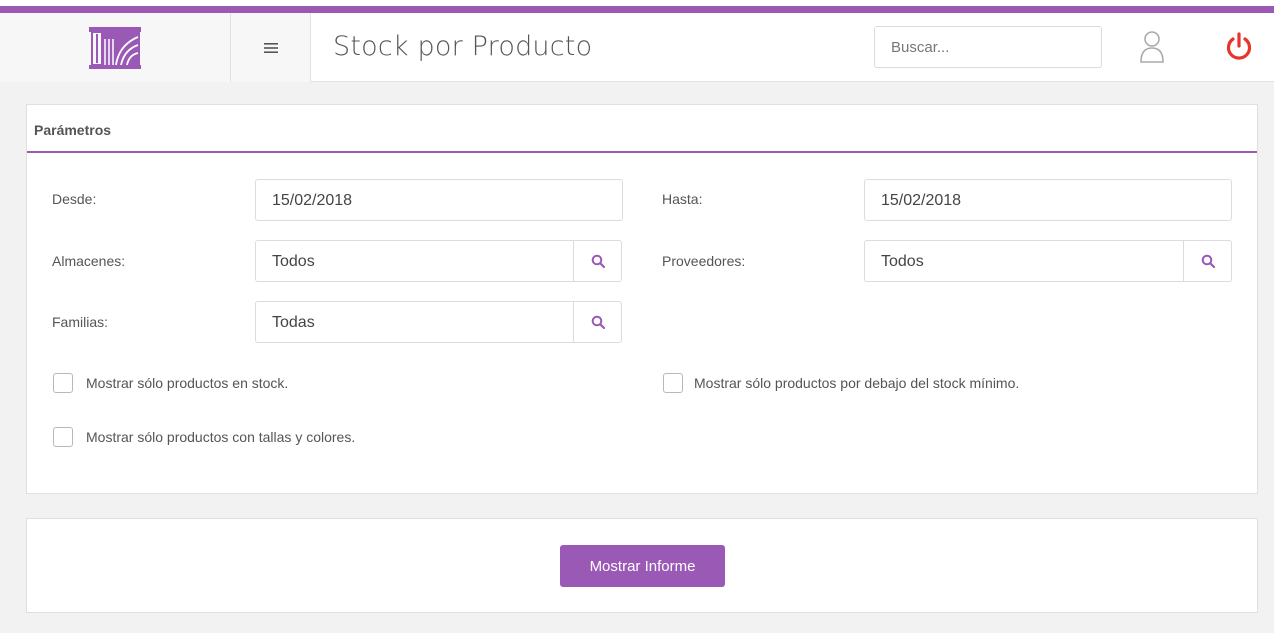 Image resolution: width=1274 pixels, height=633 pixels. Describe the element at coordinates (73, 130) in the screenshot. I see `panel-title: Parámetros` at that location.